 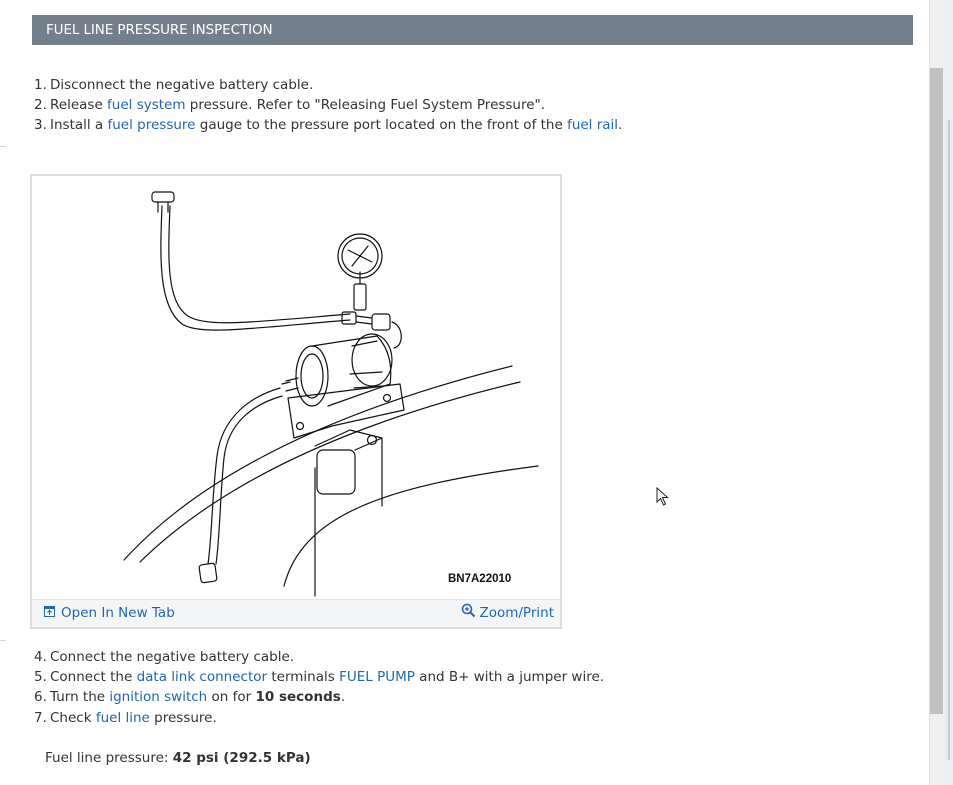 What do you see at coordinates (73, 718) in the screenshot?
I see `step-text: Check` at bounding box center [73, 718].